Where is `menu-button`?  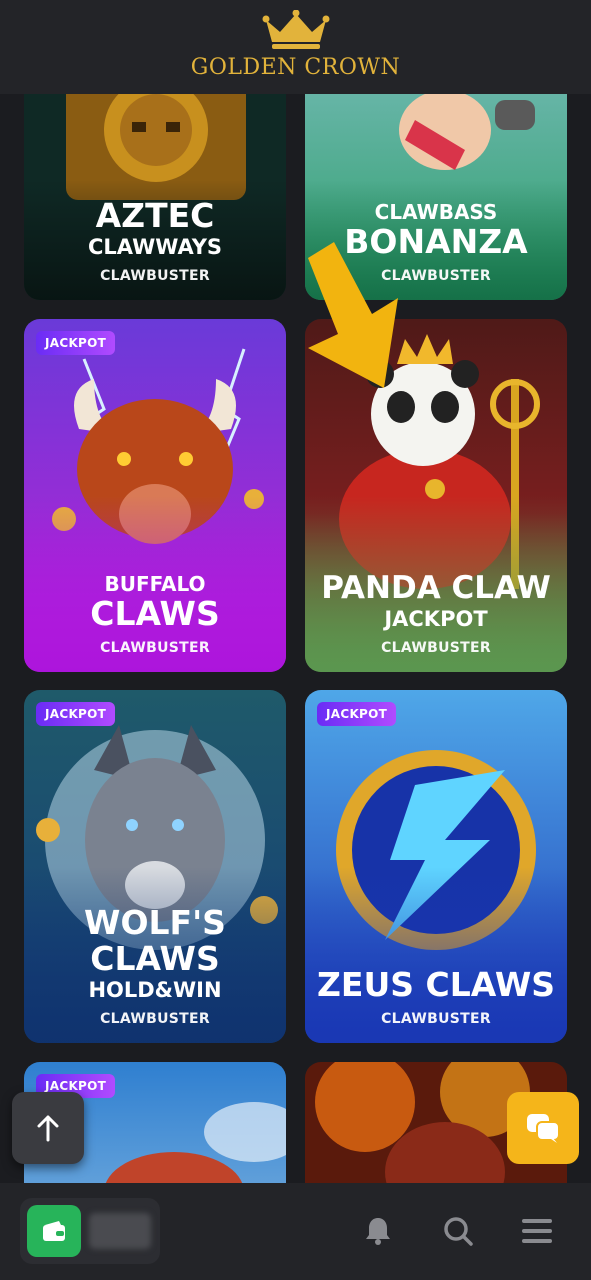
menu-button is located at coordinates (537, 1231).